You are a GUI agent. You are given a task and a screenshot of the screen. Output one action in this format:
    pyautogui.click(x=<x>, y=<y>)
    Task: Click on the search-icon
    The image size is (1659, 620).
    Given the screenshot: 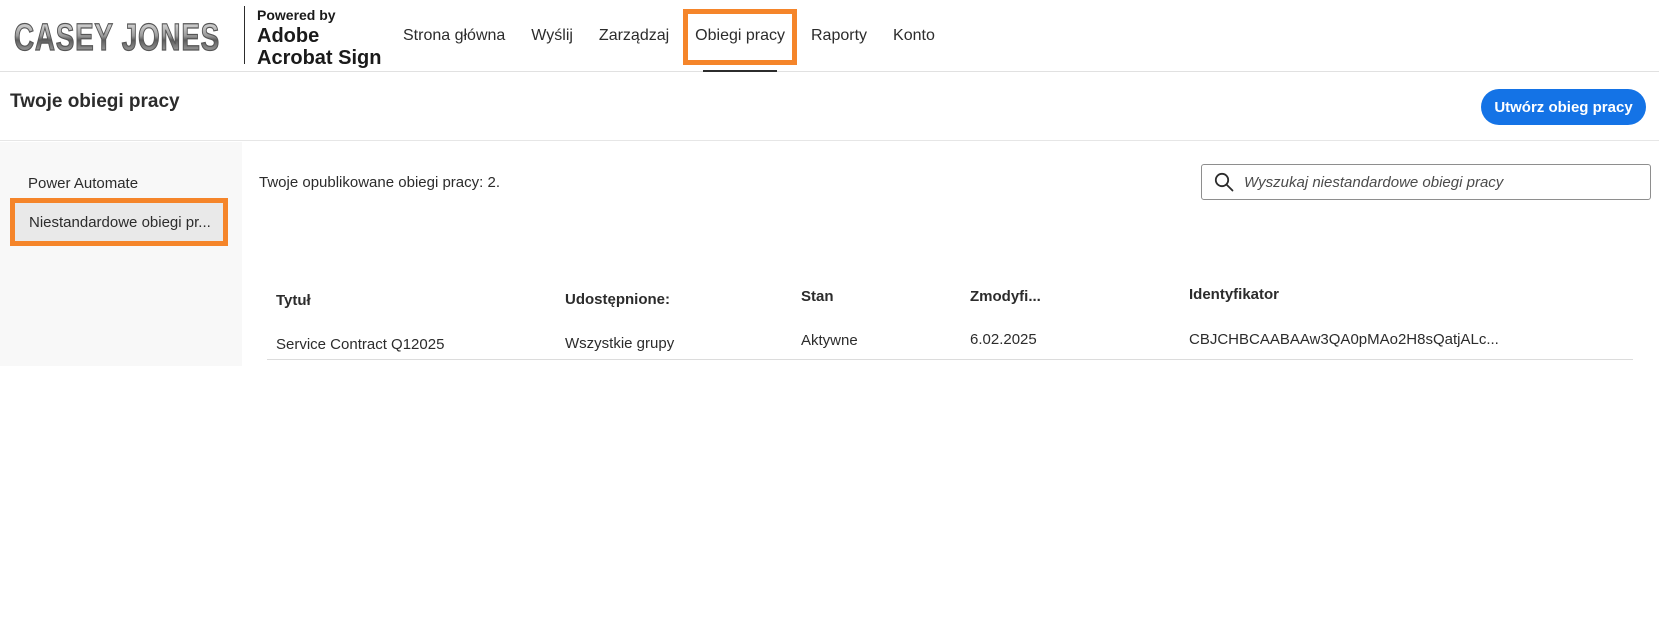 What is the action you would take?
    pyautogui.click(x=1224, y=182)
    